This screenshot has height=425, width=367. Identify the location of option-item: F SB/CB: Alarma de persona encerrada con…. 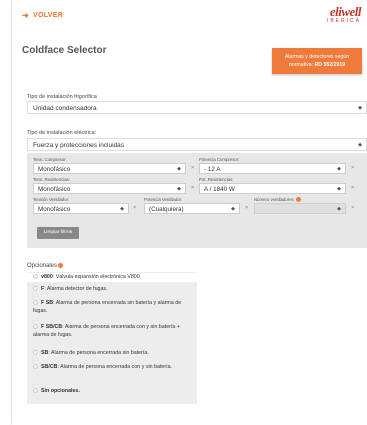
(113, 331).